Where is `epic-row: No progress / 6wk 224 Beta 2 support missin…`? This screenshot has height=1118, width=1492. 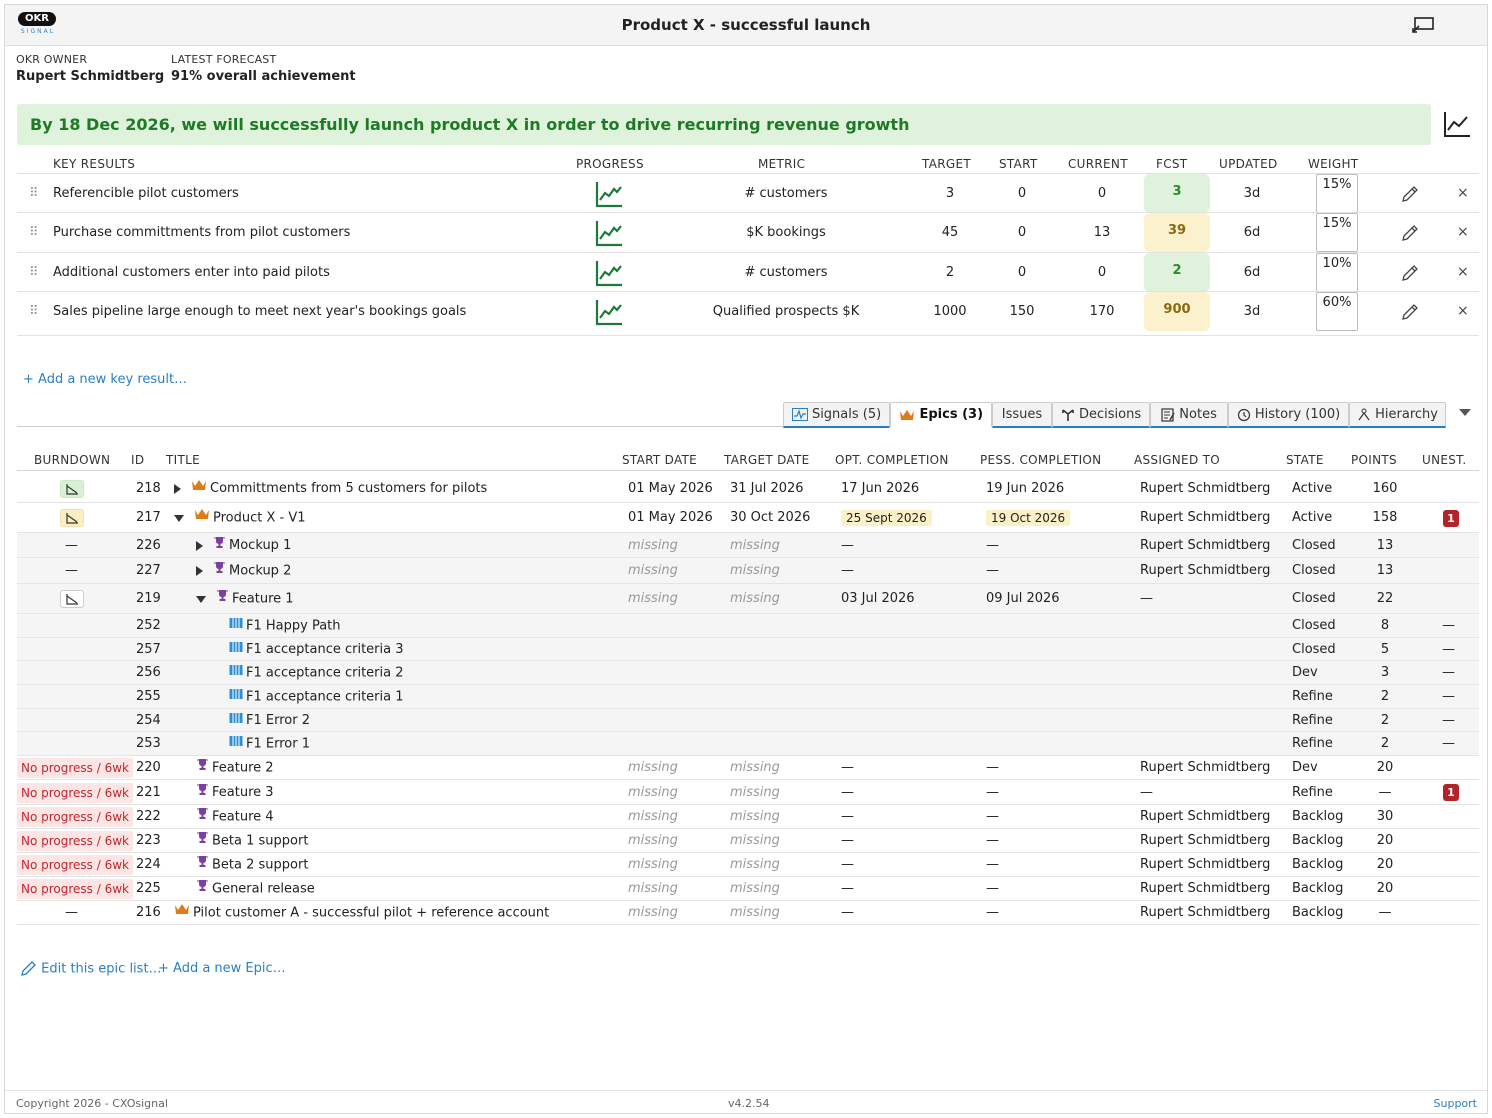
epic-row: No progress / 6wk 224 Beta 2 support missin… is located at coordinates (748, 865).